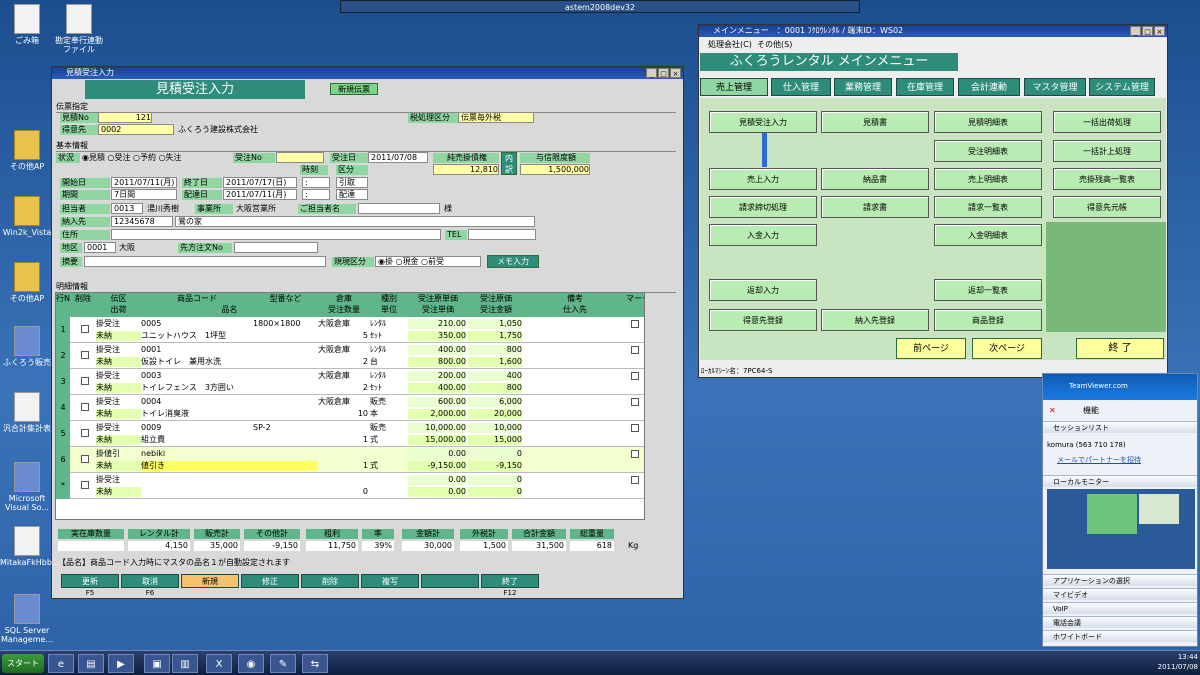 The image size is (1200, 675). Describe the element at coordinates (1120, 580) in the screenshot. I see `tv-section-0: アプリケーションの選択` at that location.